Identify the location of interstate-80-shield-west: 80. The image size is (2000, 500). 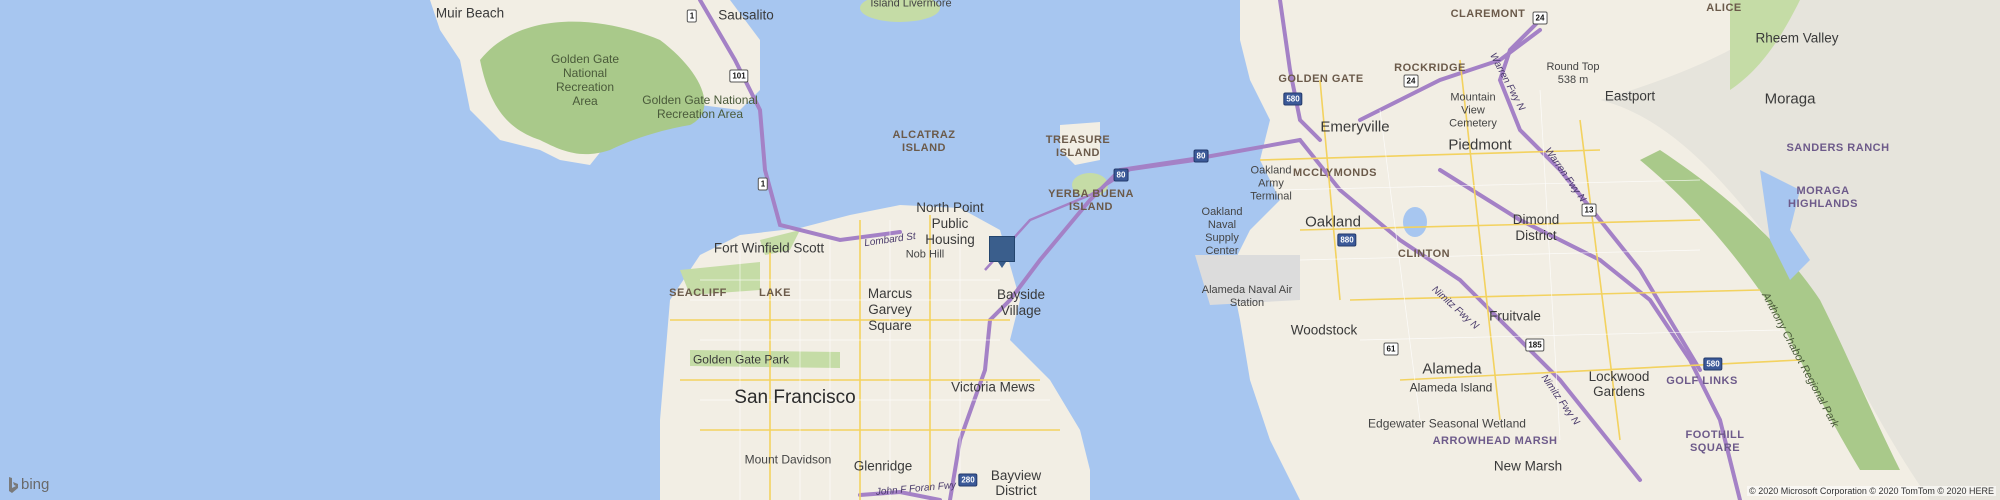
(1121, 175).